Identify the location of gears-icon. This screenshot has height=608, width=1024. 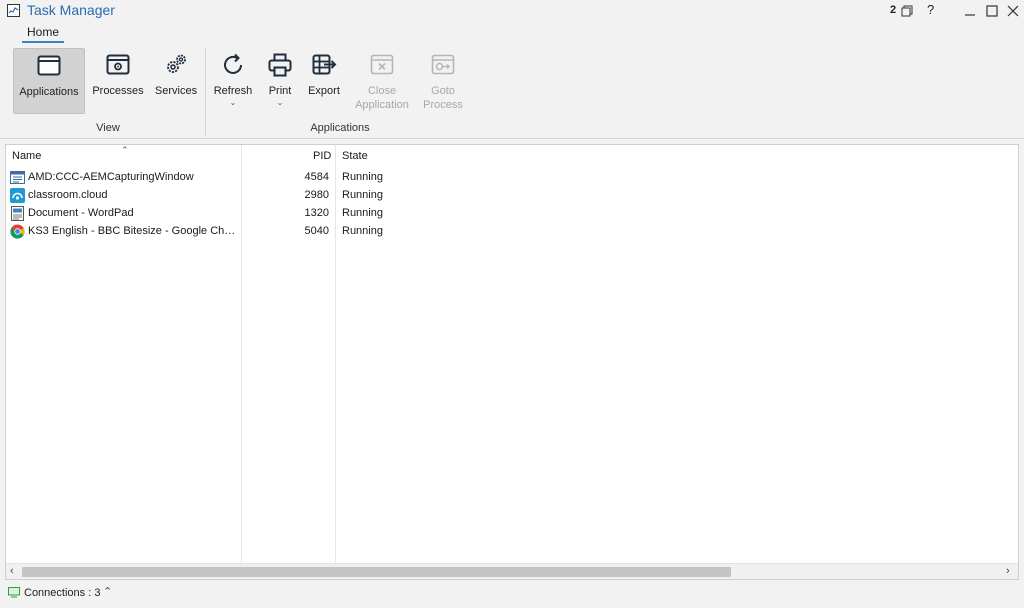
(176, 63).